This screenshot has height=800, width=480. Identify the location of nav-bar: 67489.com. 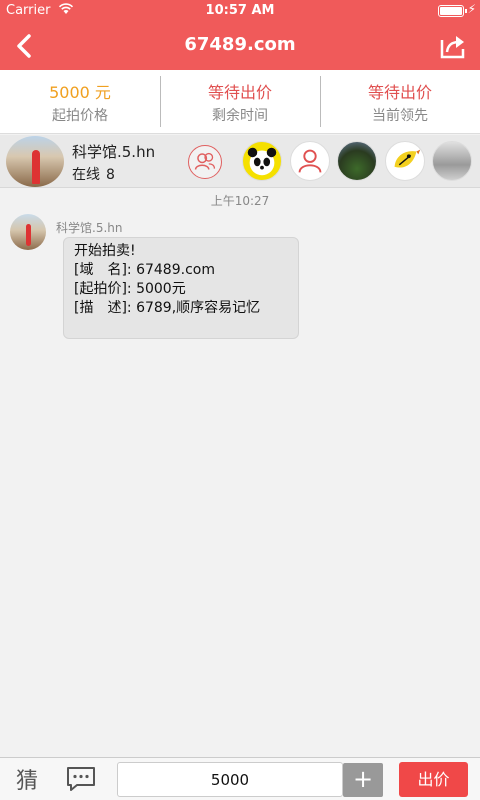
(240, 46).